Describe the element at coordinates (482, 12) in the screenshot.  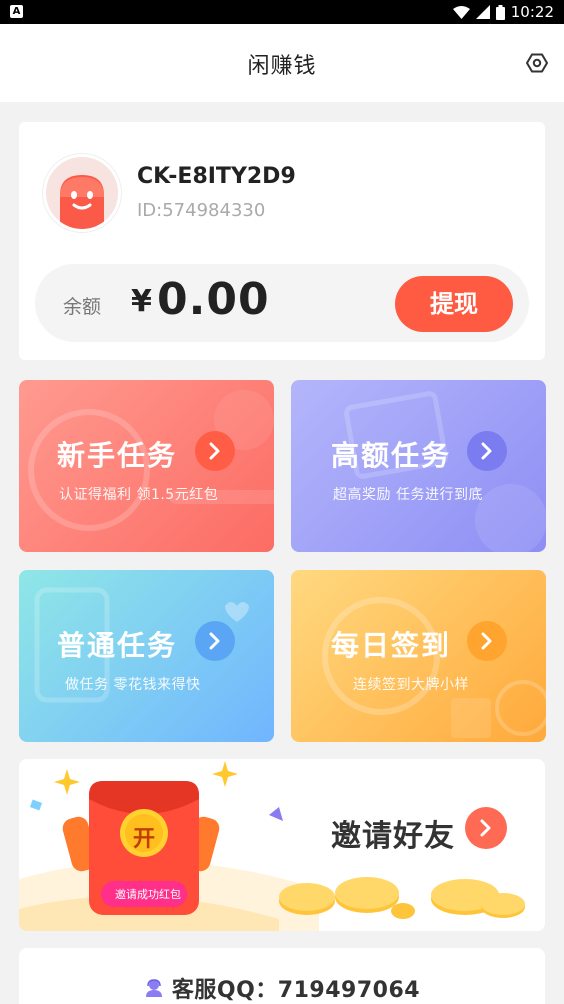
I see `signal-icon` at that location.